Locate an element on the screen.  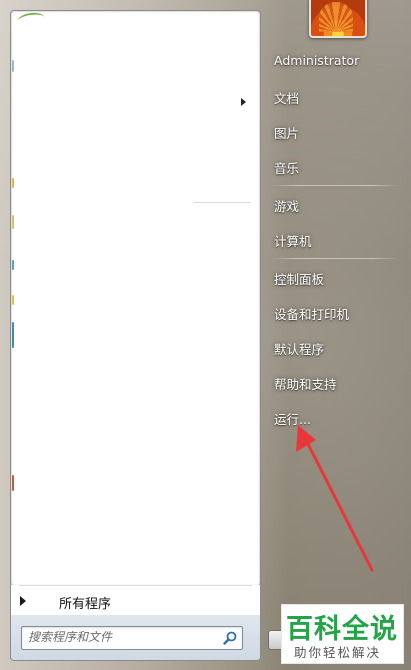
search-icon is located at coordinates (230, 638).